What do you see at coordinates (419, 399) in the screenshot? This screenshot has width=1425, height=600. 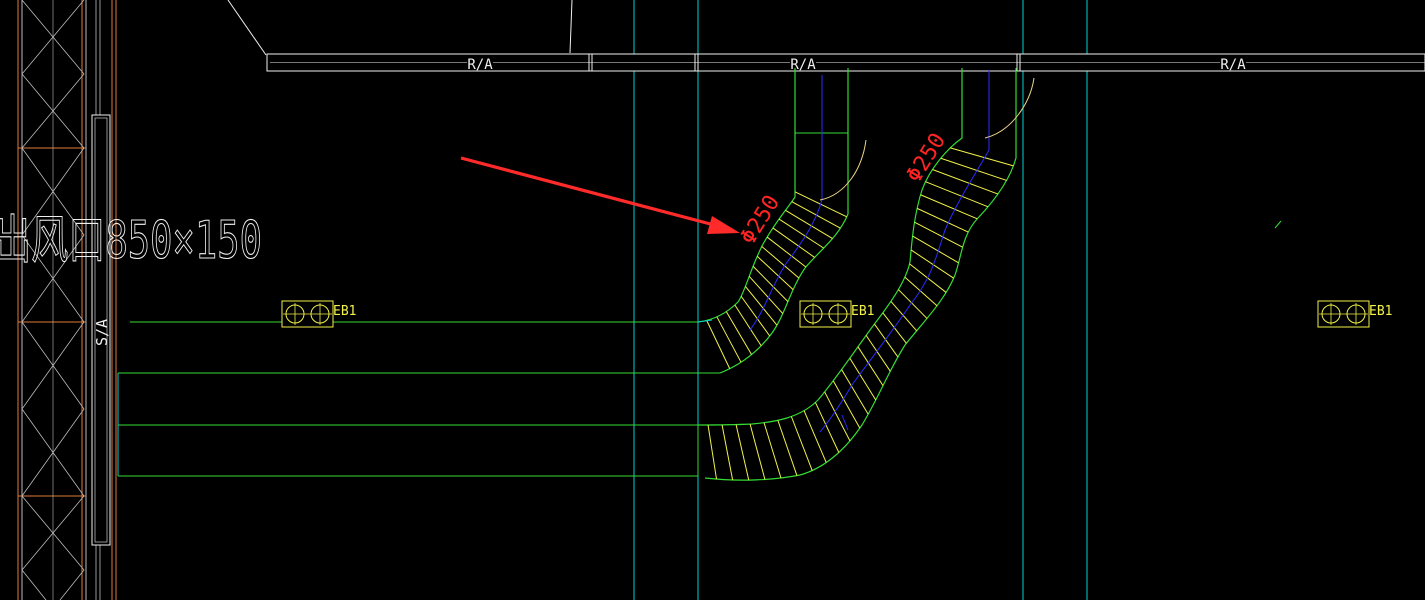 I see `straight-ducts` at bounding box center [419, 399].